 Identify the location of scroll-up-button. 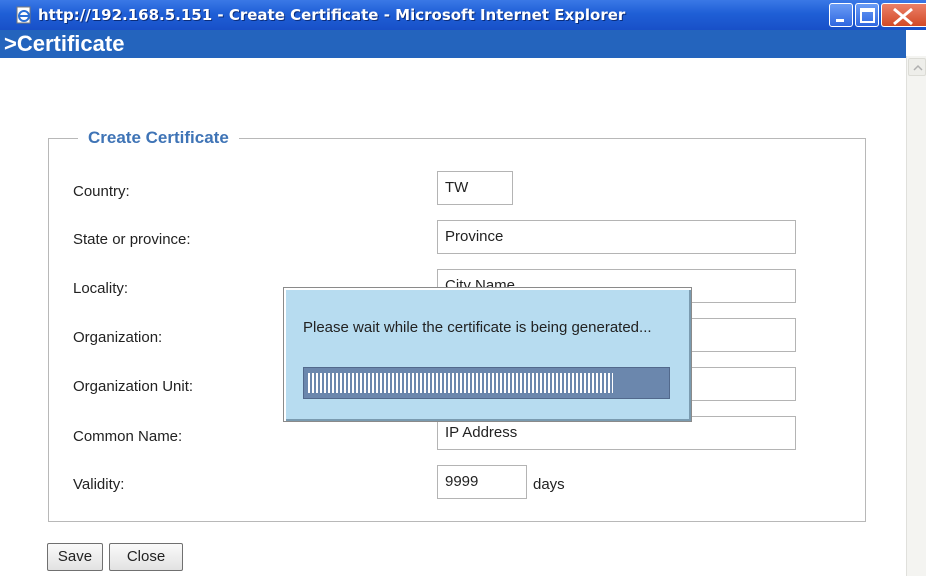
(917, 67).